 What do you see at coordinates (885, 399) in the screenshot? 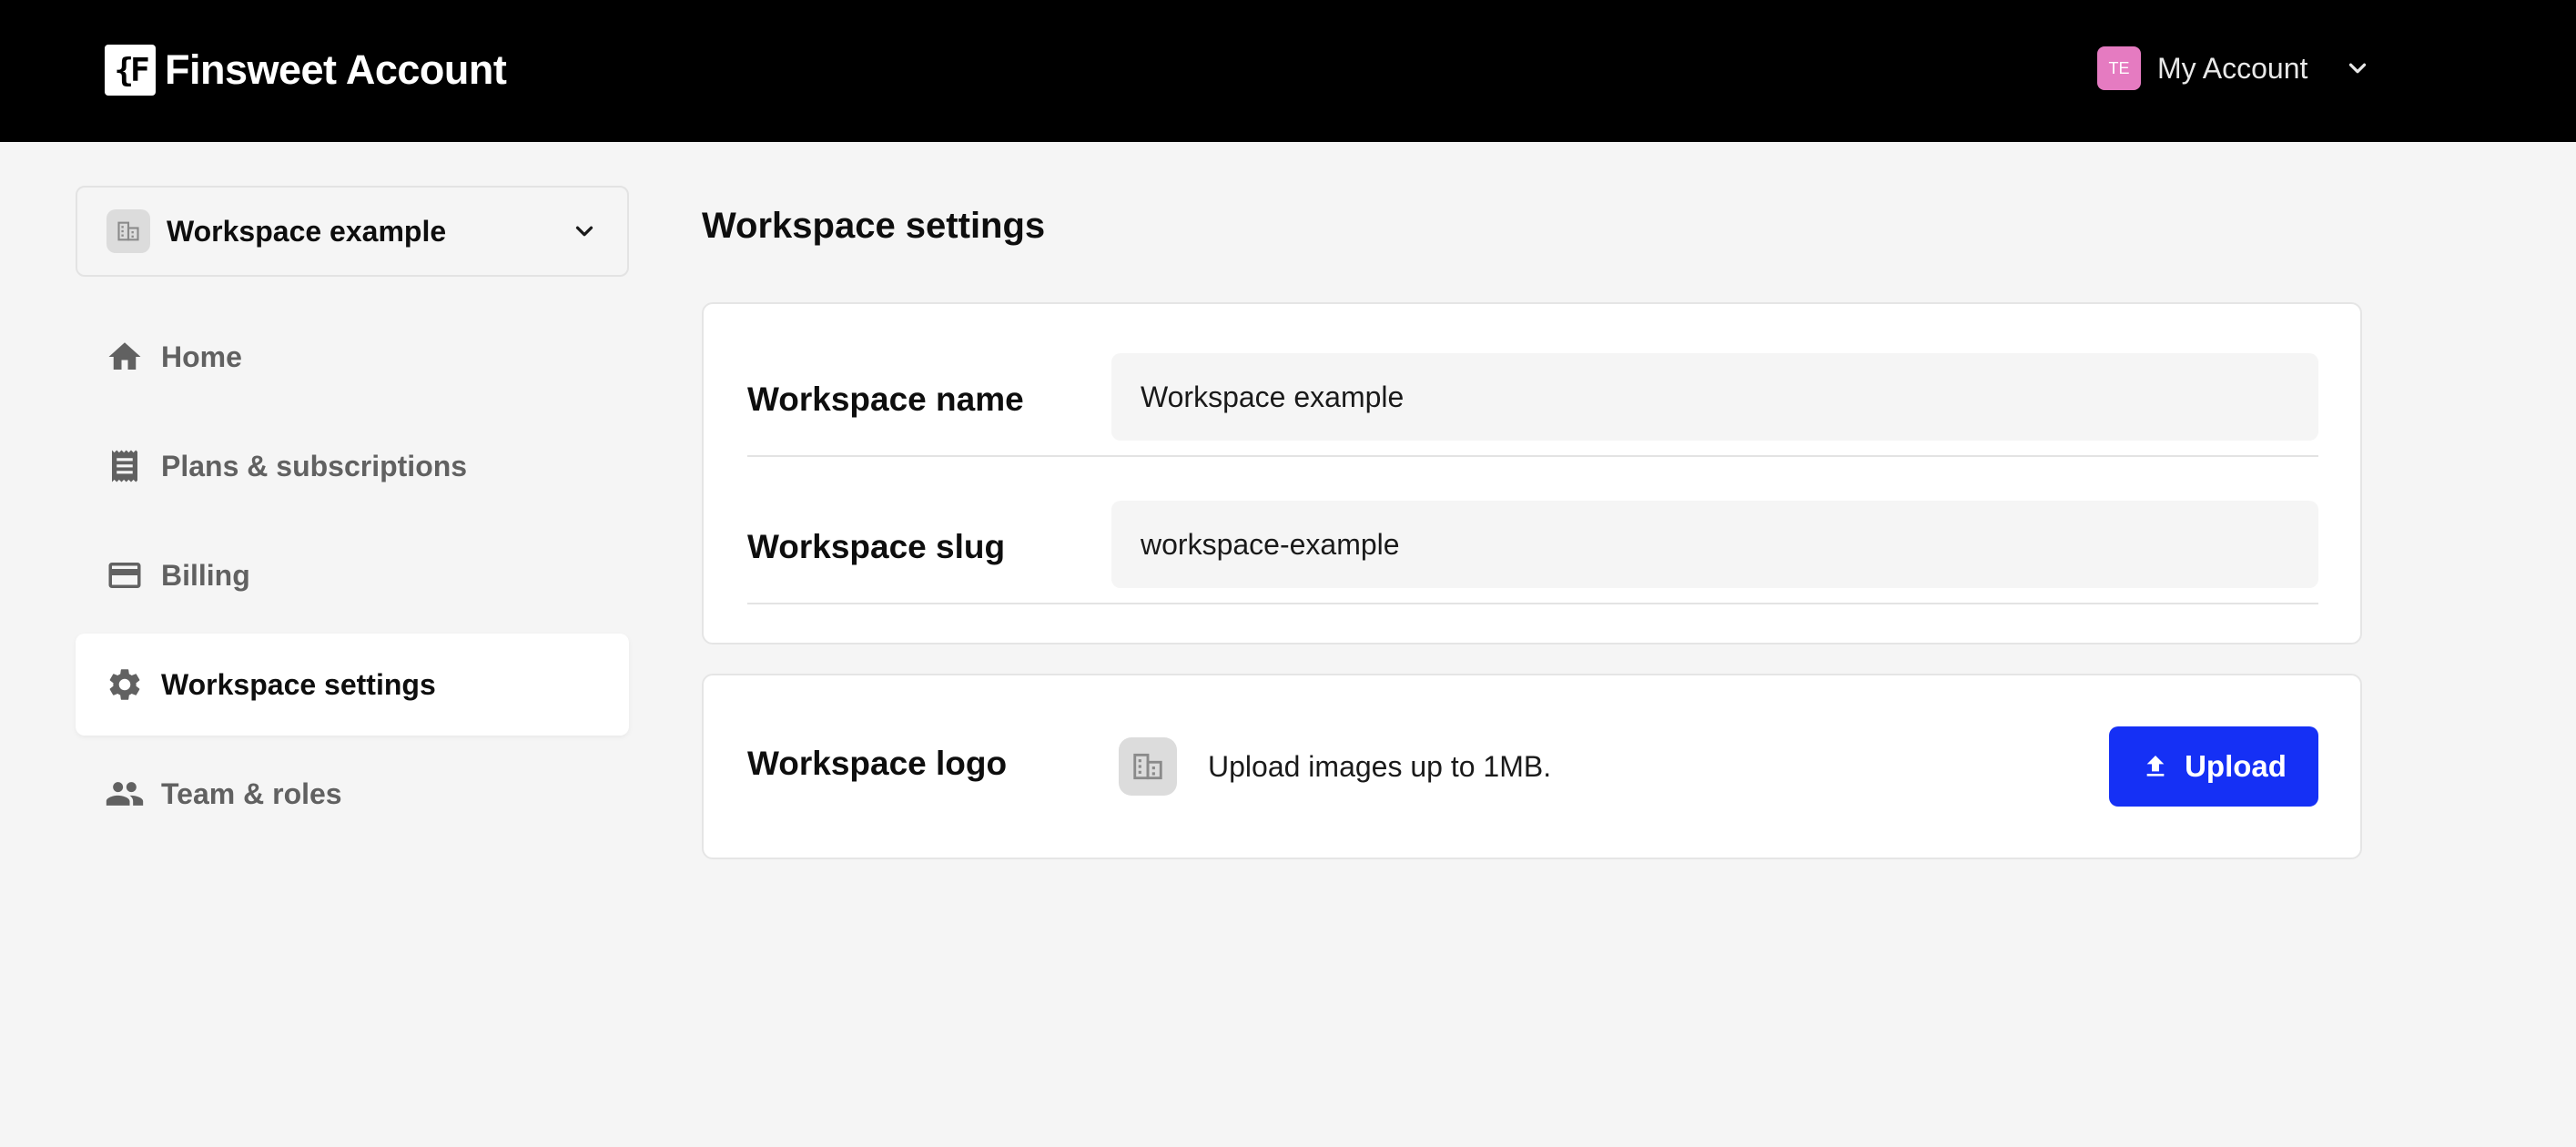
I see `workspace-name-label: Workspace name` at bounding box center [885, 399].